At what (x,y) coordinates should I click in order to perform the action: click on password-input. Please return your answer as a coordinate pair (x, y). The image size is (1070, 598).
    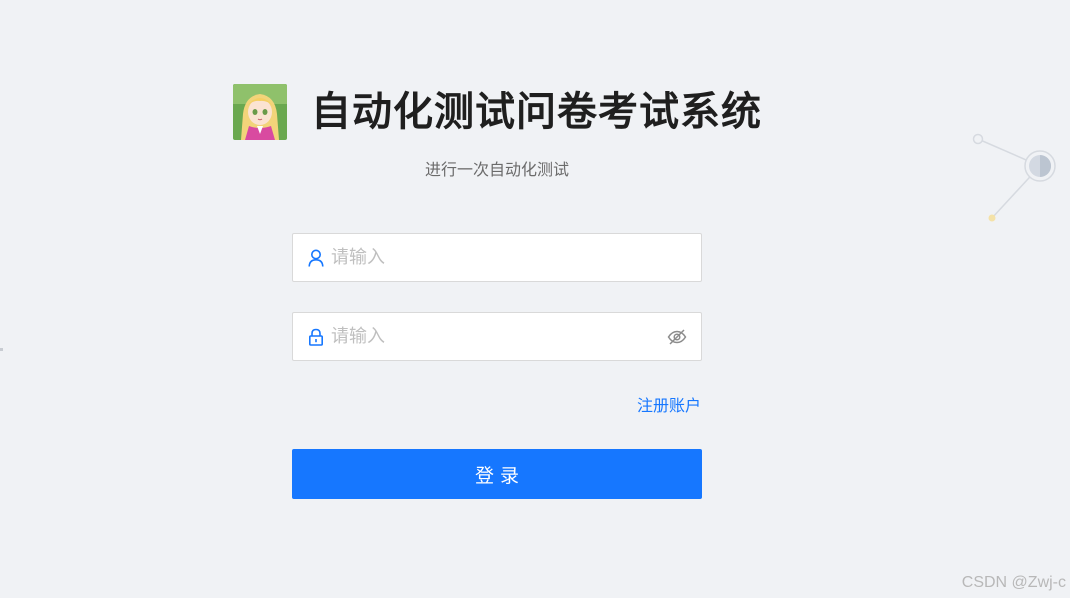
    Looking at the image, I should click on (495, 336).